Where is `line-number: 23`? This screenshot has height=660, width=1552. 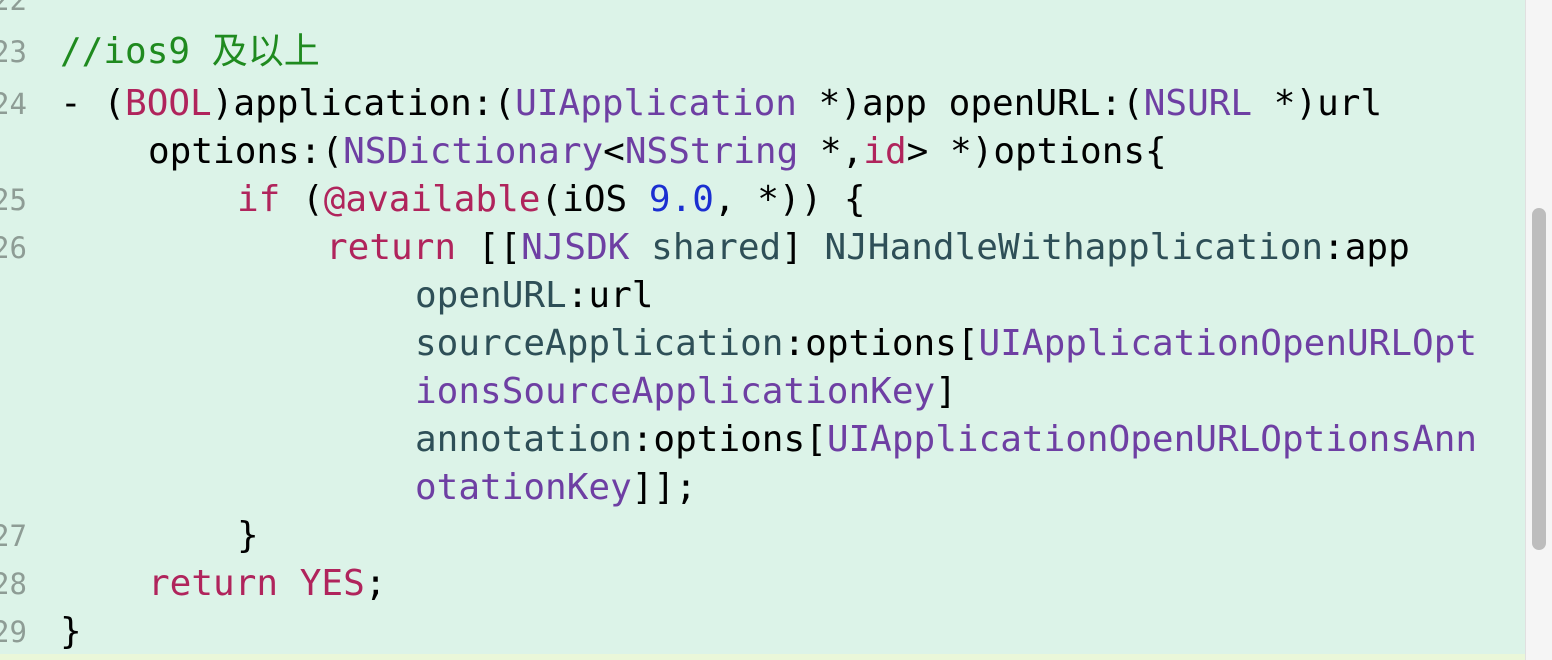
line-number: 23 is located at coordinates (13, 52).